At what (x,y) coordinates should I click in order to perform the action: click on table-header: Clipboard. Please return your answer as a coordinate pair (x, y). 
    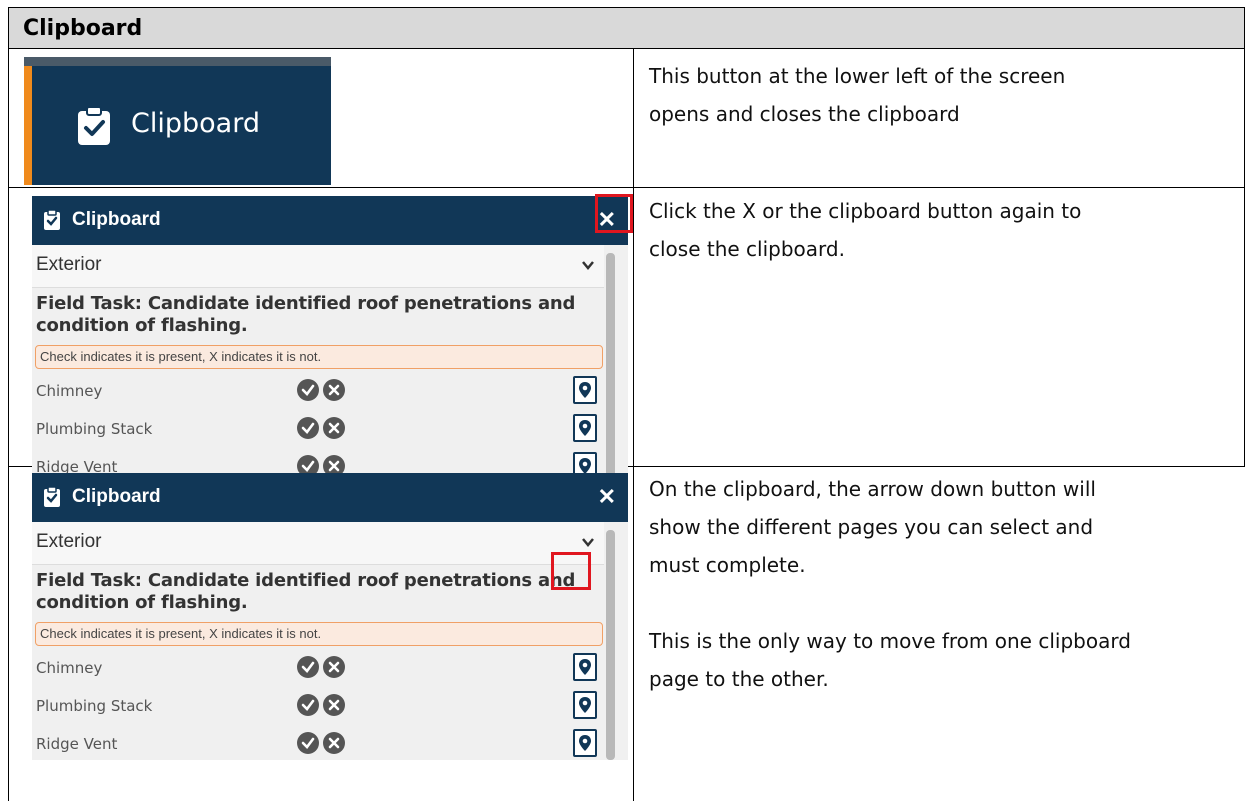
    Looking at the image, I should click on (626, 28).